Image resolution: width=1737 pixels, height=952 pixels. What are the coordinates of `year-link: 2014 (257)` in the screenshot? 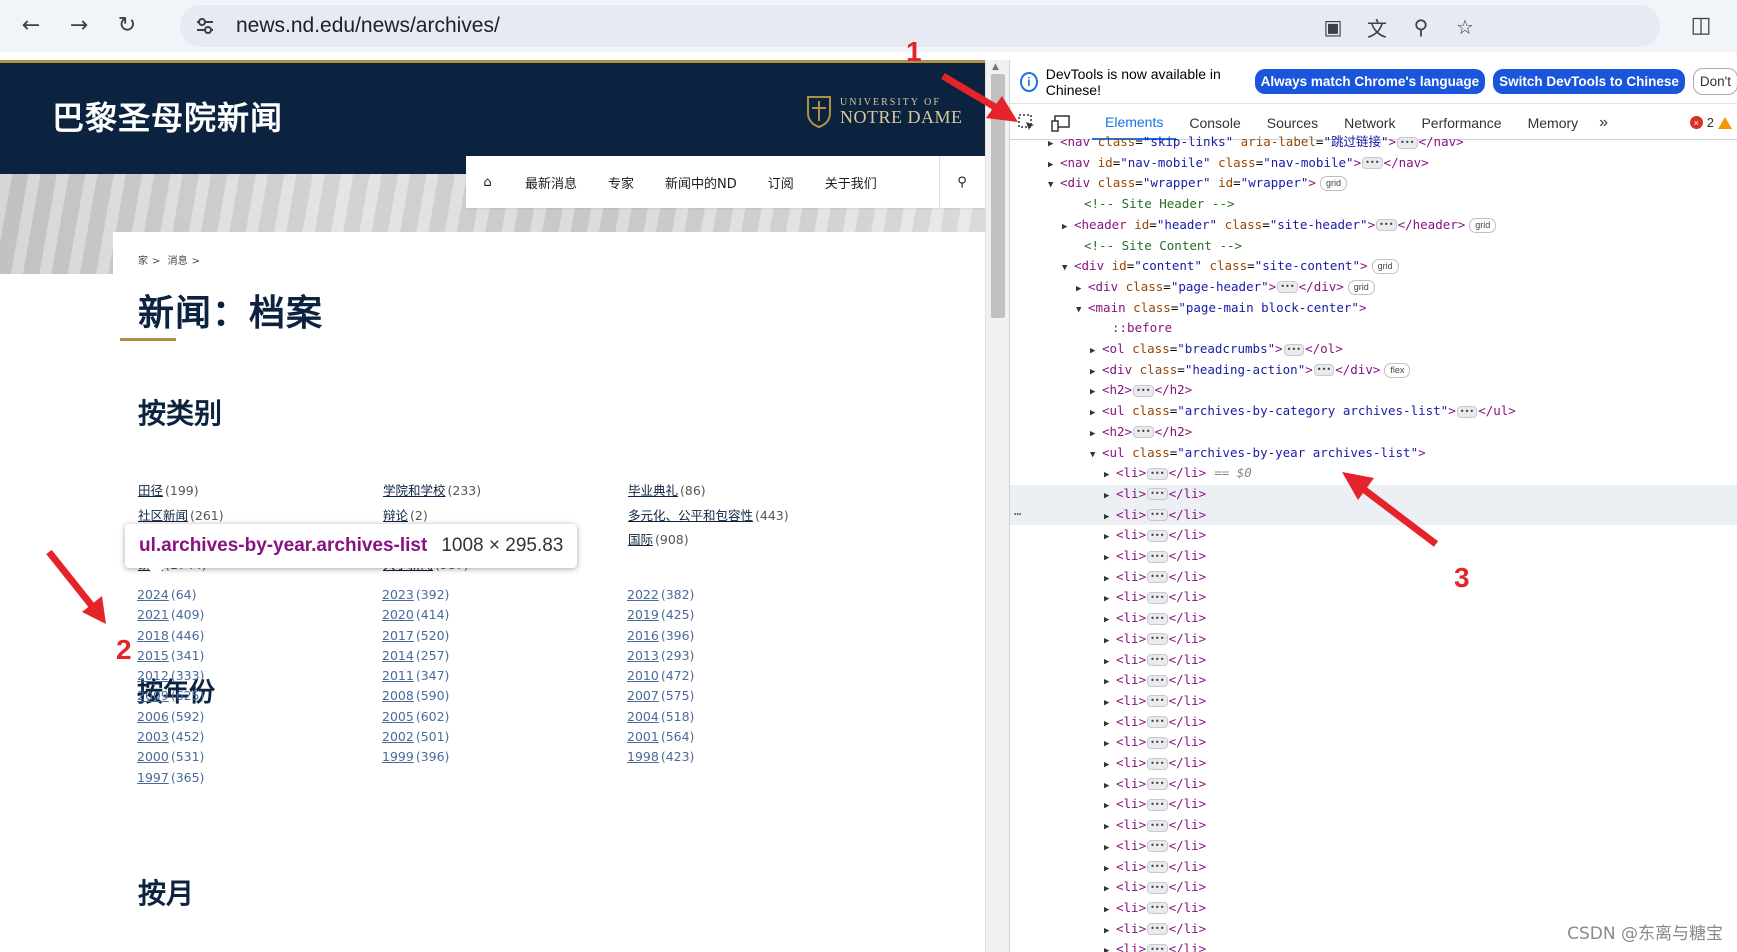 It's located at (504, 655).